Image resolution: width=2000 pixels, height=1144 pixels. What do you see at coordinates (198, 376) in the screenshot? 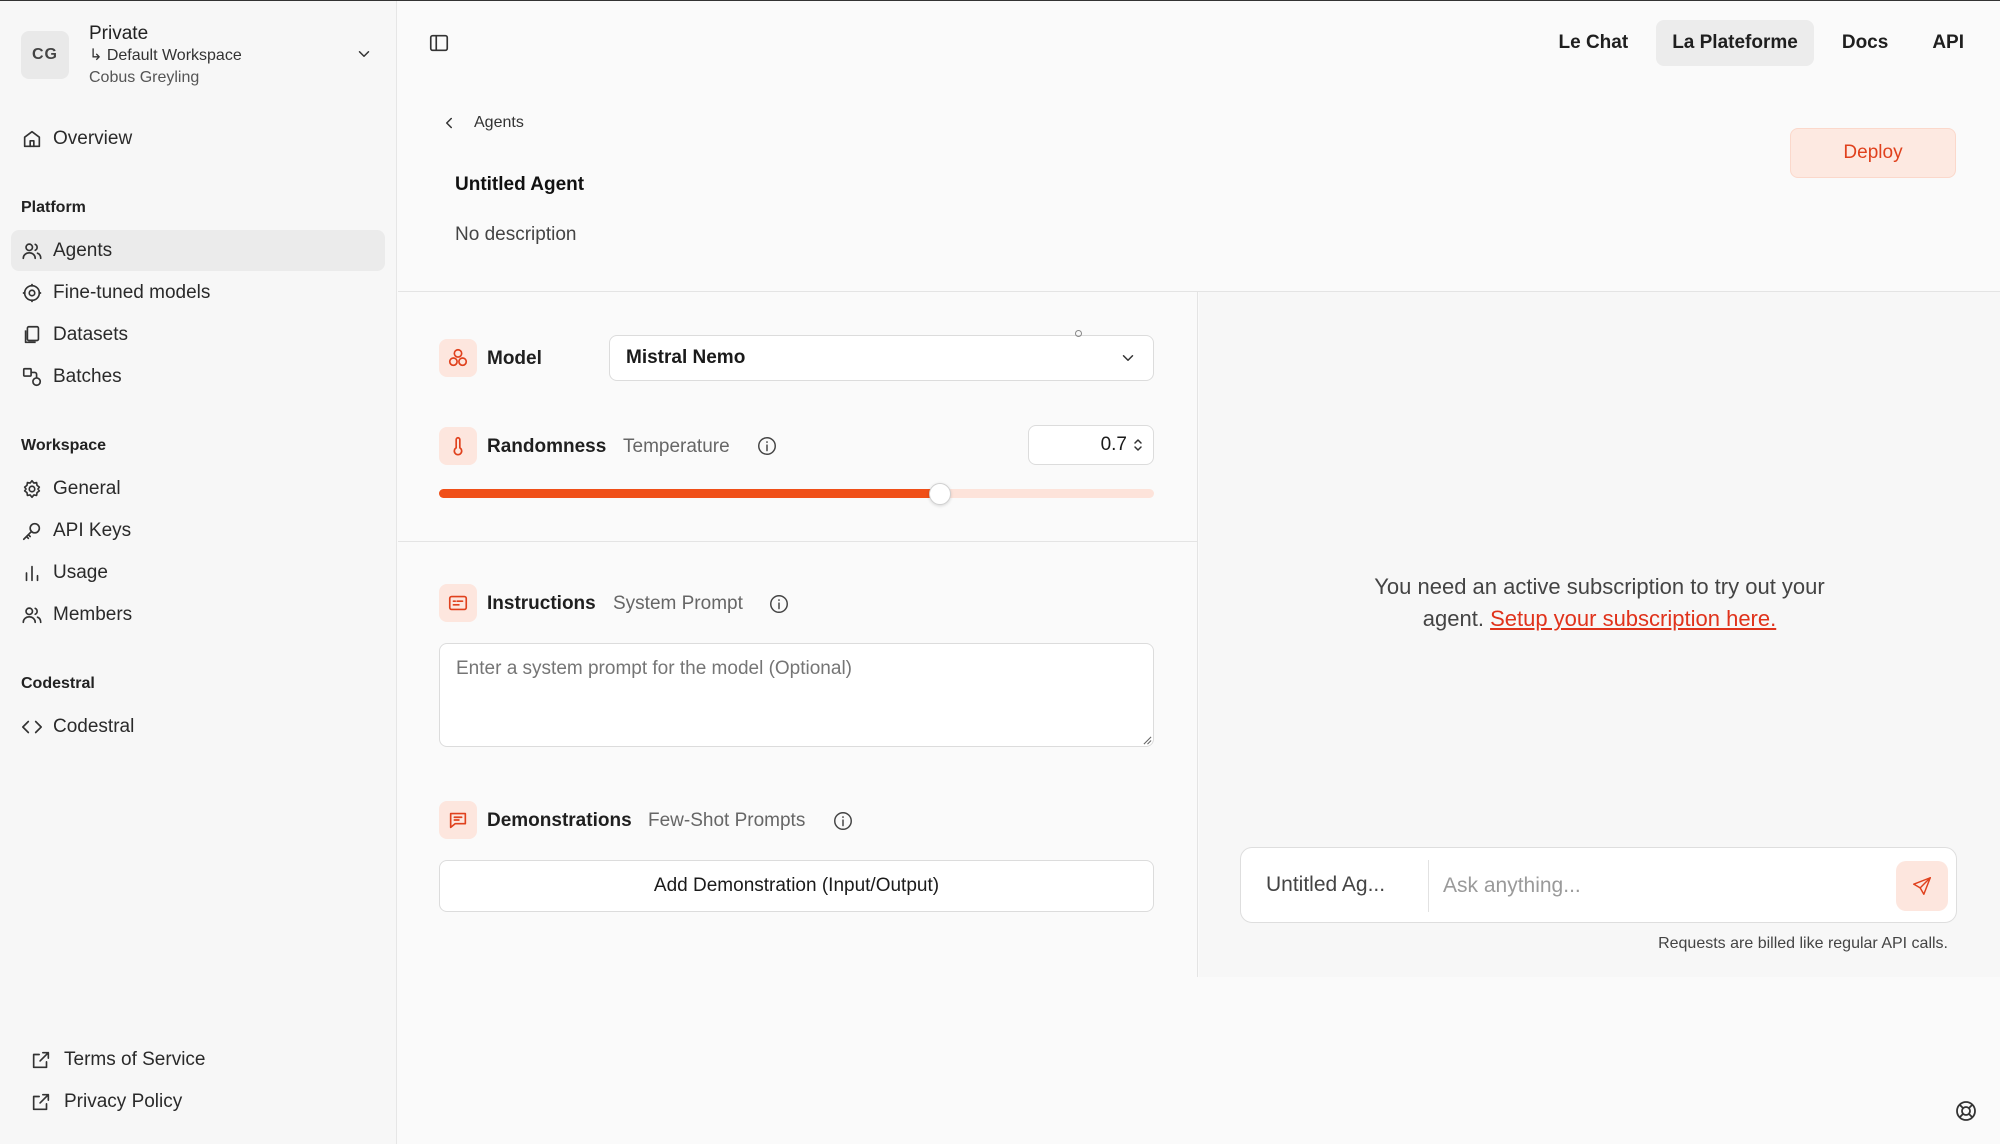
I see `sidebar-item-batches: Batches` at bounding box center [198, 376].